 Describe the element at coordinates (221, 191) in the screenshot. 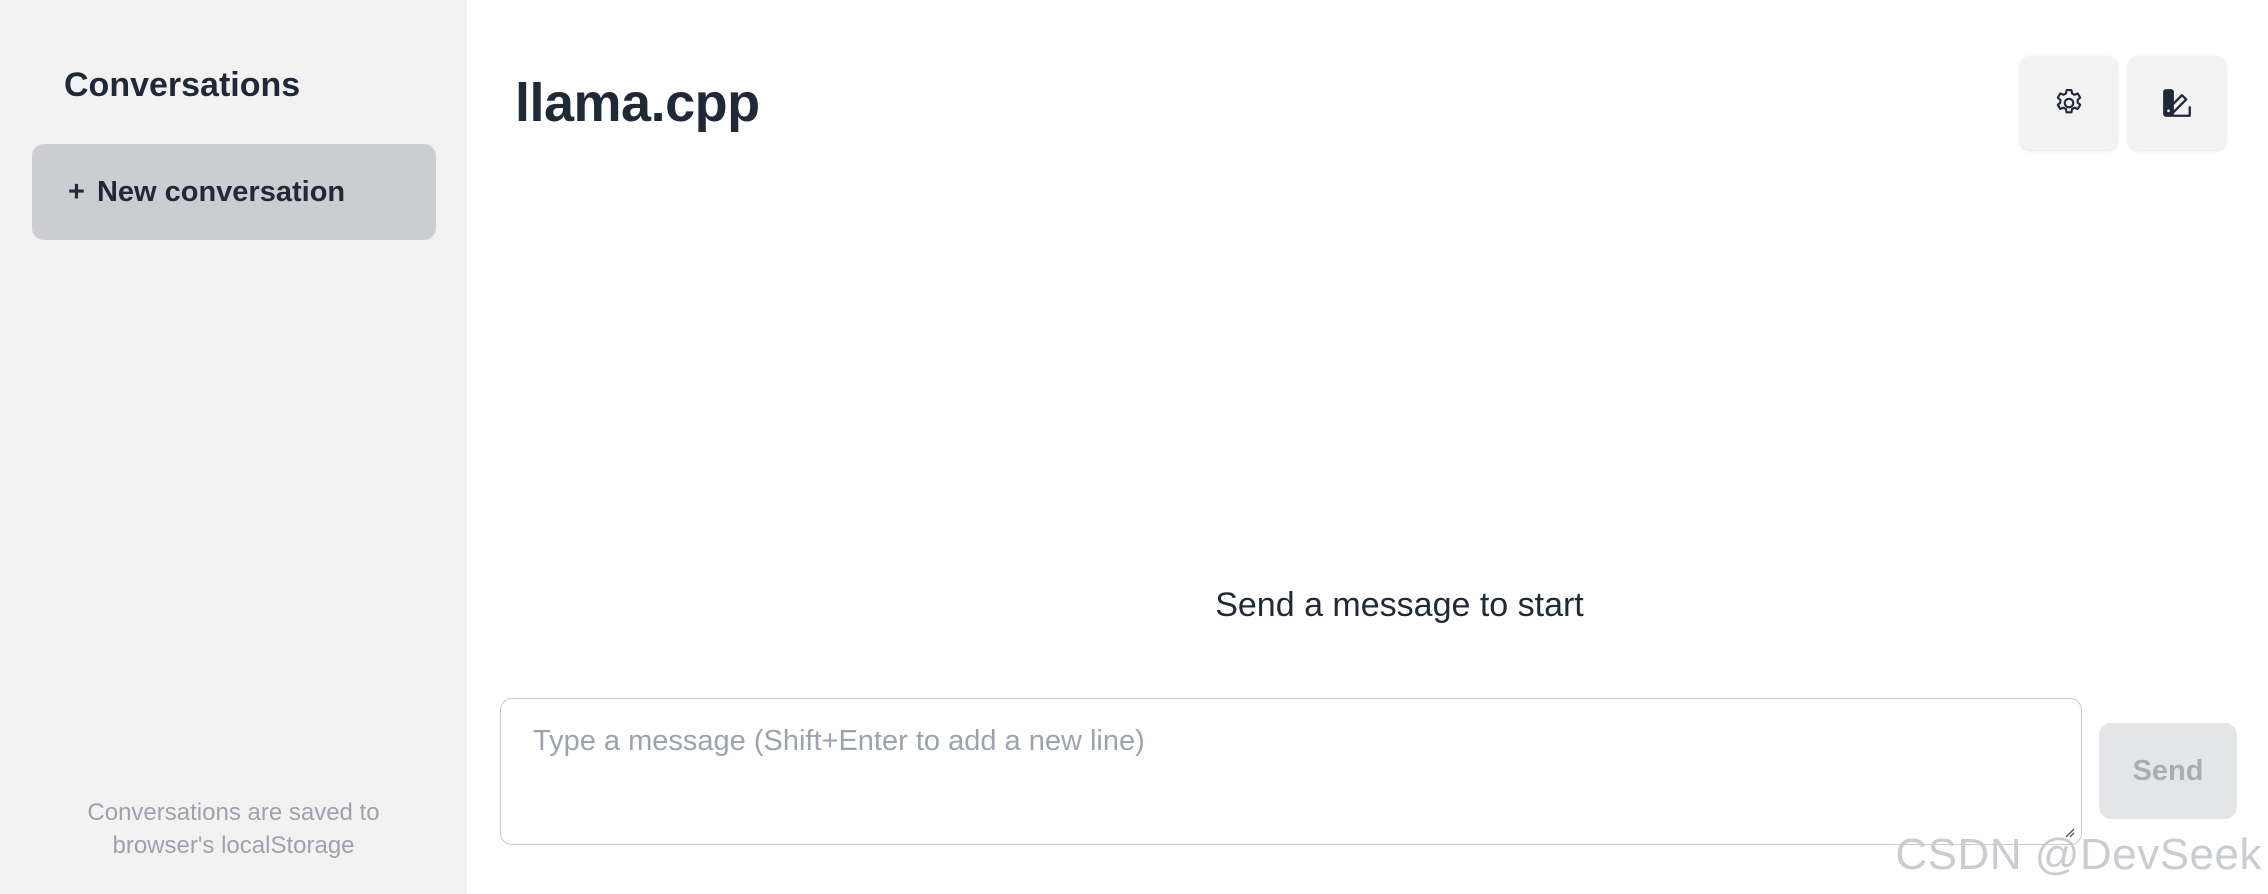

I see `new-conversation-label: New conversation` at that location.